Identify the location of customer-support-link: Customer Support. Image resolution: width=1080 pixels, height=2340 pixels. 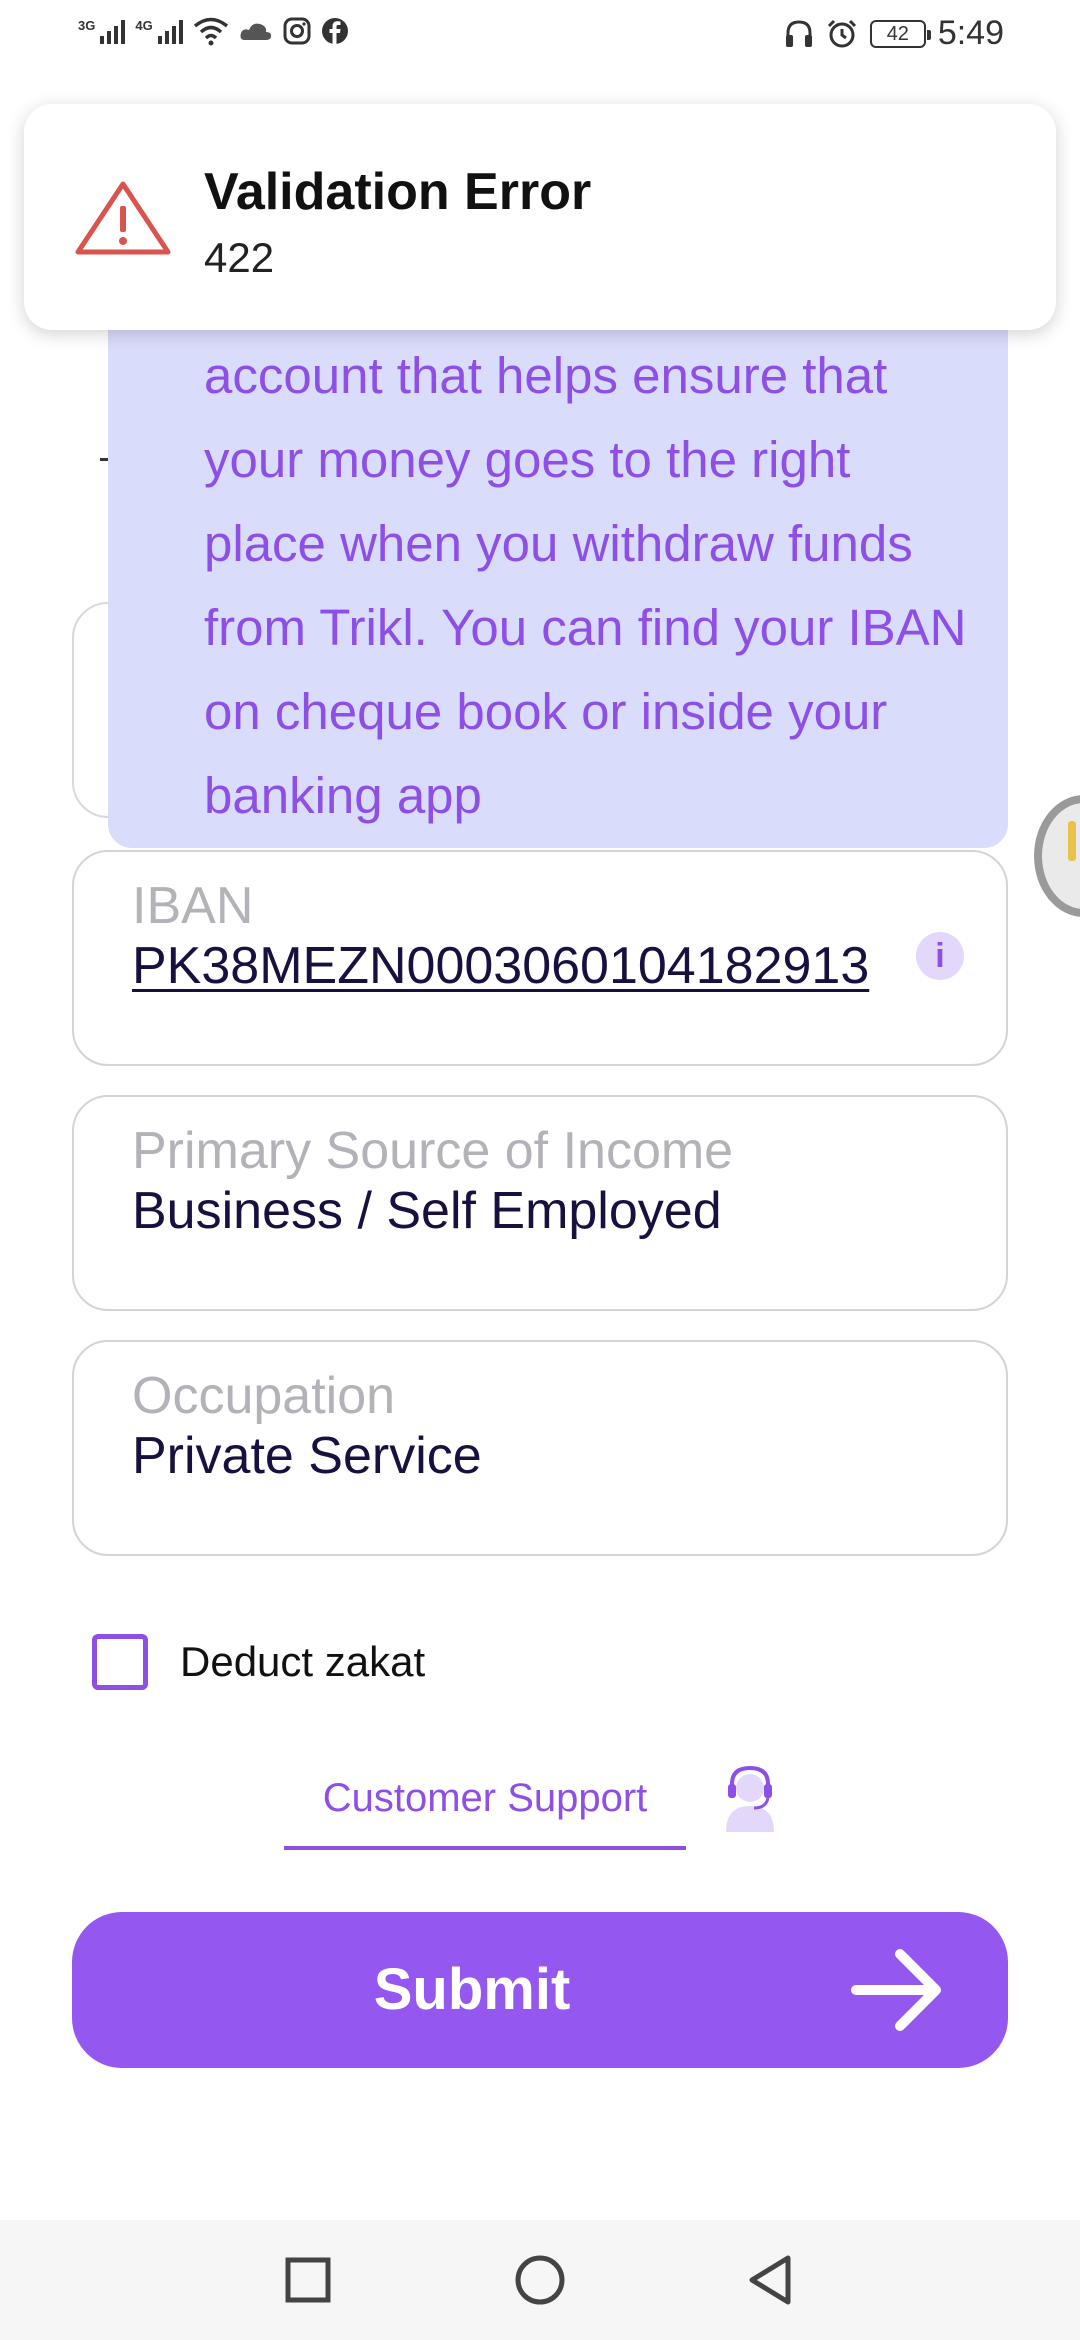
(485, 1809).